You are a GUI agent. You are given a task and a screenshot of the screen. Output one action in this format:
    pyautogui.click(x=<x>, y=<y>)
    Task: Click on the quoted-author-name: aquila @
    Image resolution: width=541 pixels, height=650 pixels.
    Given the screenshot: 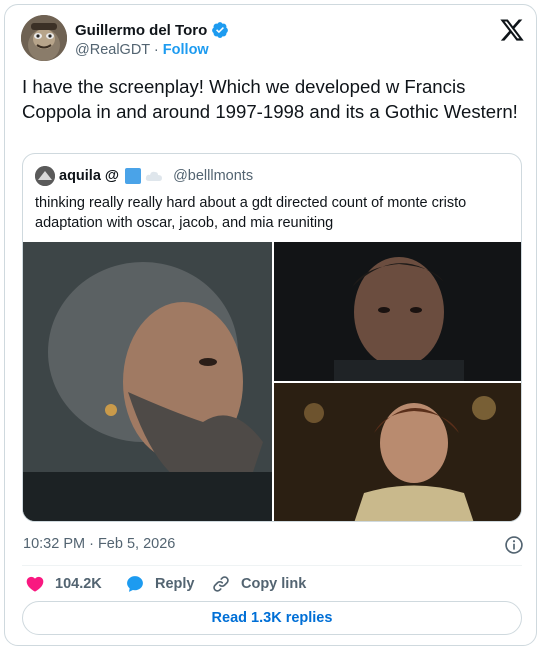 What is the action you would take?
    pyautogui.click(x=89, y=176)
    